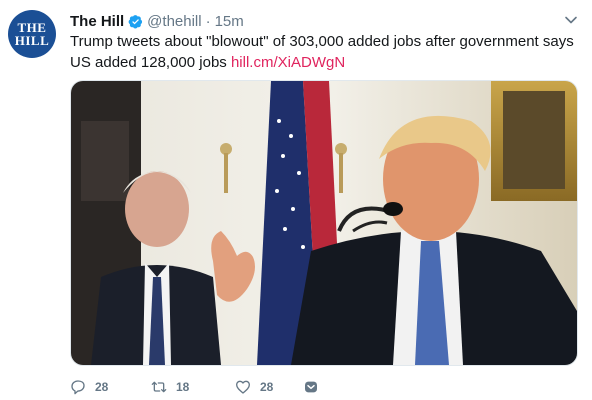 This screenshot has height=400, width=592. I want to click on retweet-icon, so click(159, 387).